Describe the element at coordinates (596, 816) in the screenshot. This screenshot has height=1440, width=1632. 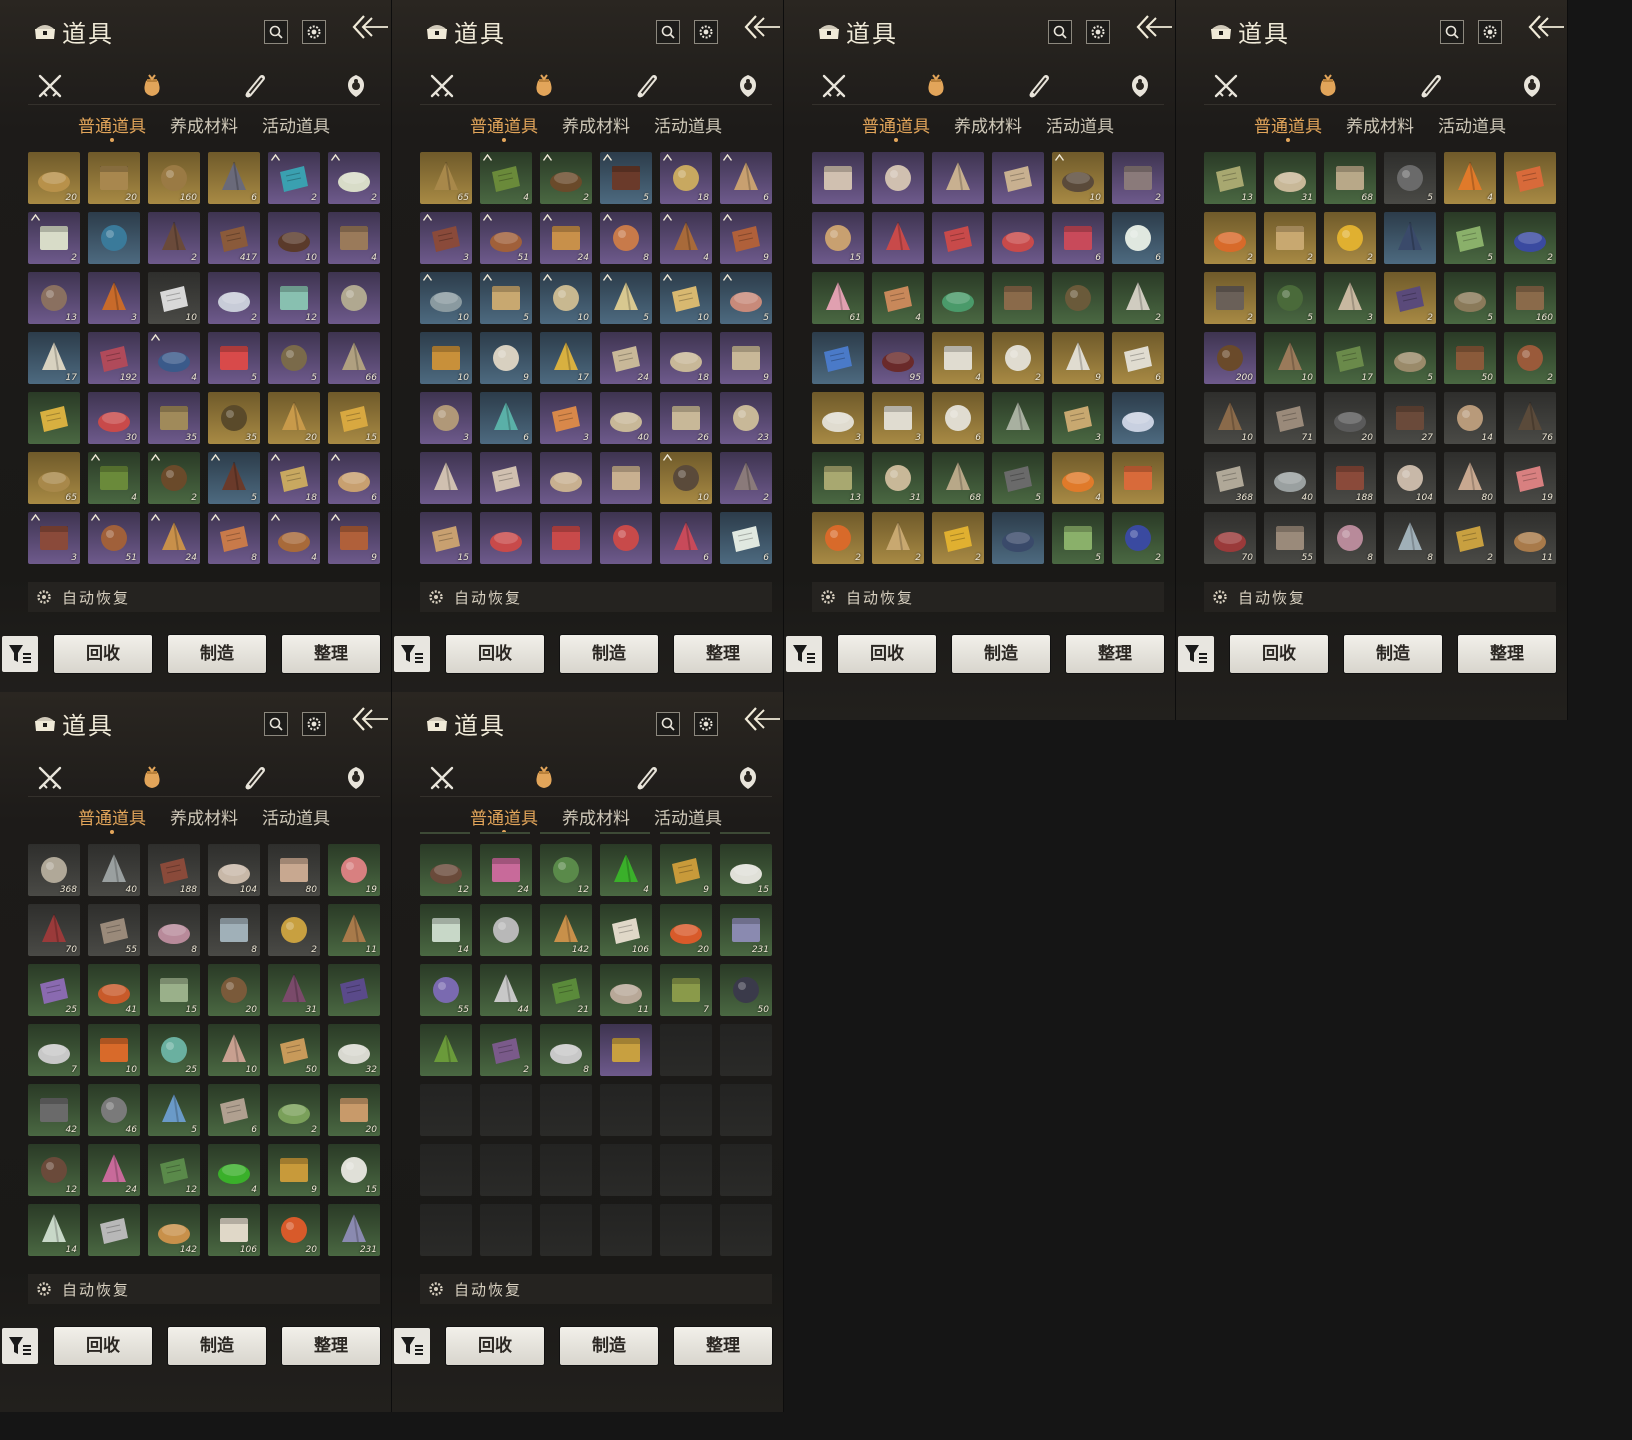
I see `subtab-2: 养成材料` at that location.